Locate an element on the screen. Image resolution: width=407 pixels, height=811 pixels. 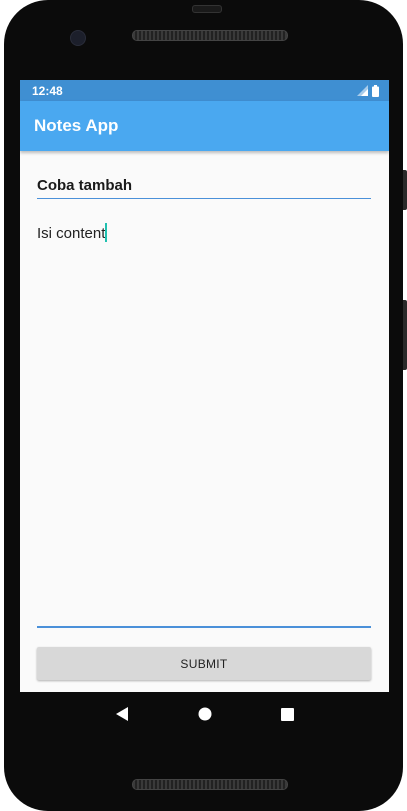
note-content-value: Isi content is located at coordinates (71, 233).